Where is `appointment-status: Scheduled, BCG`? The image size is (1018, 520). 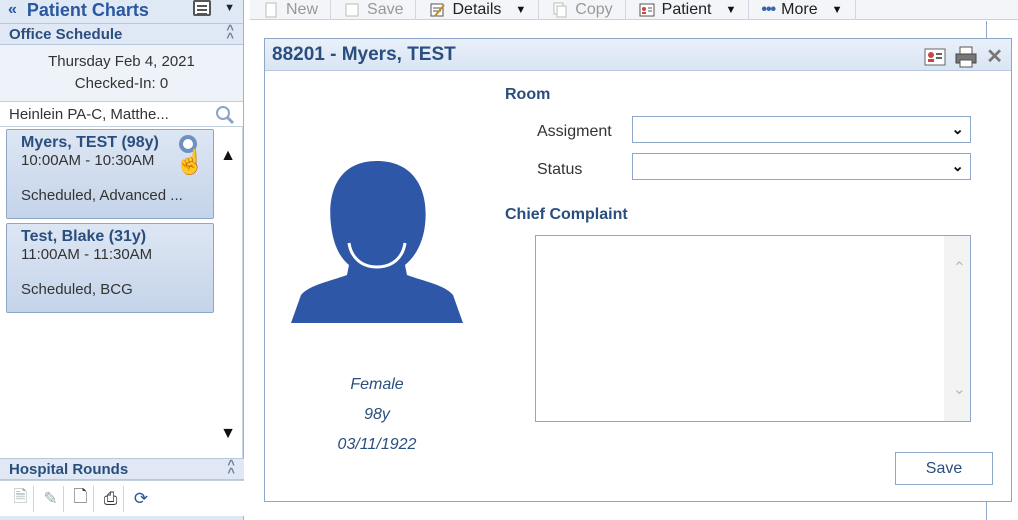 appointment-status: Scheduled, BCG is located at coordinates (77, 289).